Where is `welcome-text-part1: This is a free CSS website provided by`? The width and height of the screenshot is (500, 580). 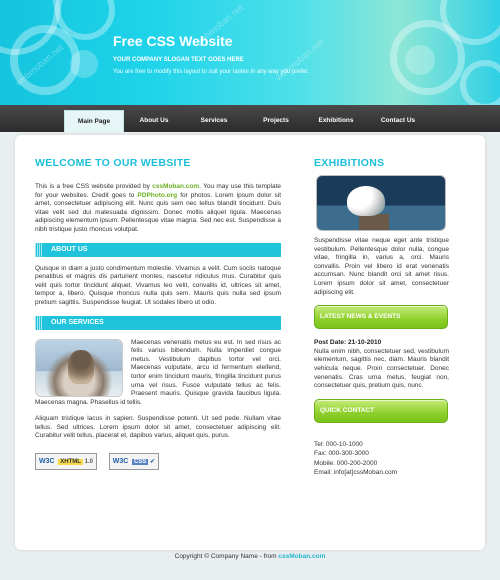
welcome-text-part1: This is a free CSS website provided by is located at coordinates (92, 186).